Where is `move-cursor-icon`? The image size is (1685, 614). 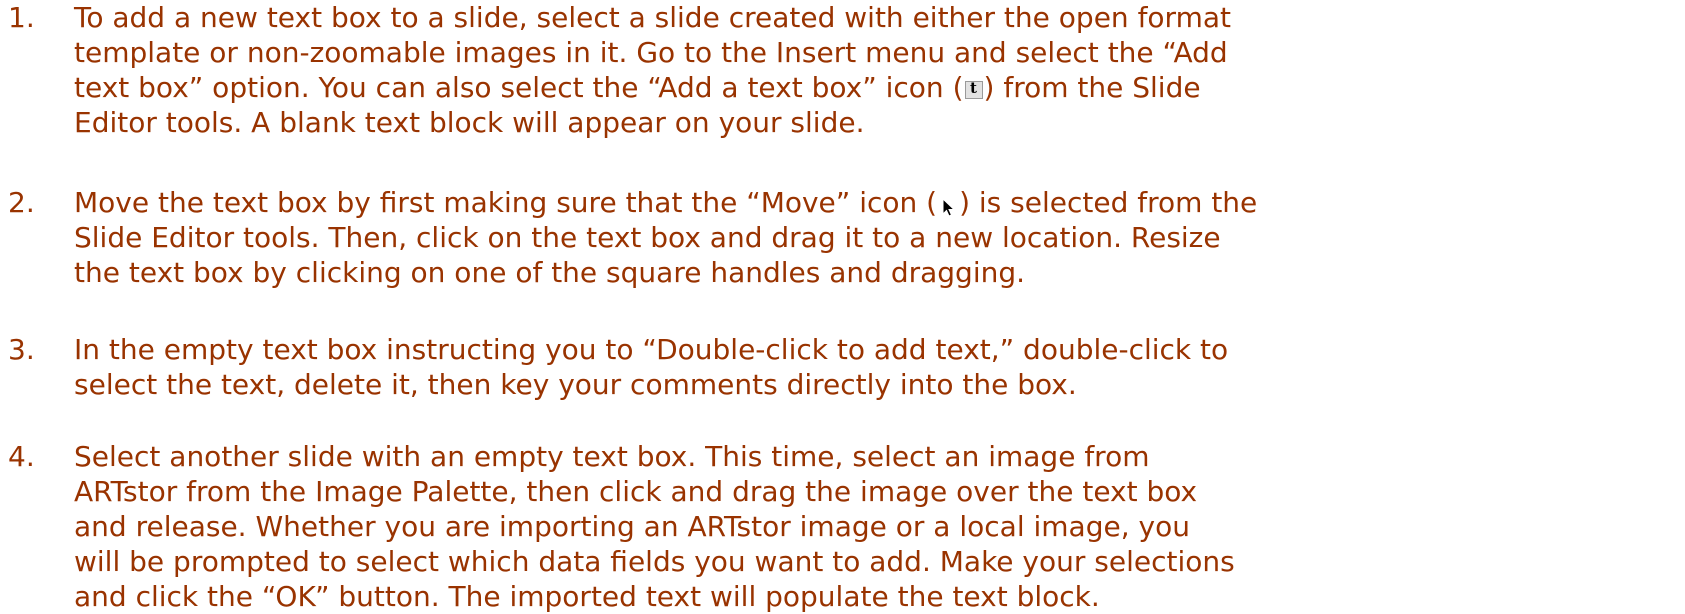 move-cursor-icon is located at coordinates (949, 207).